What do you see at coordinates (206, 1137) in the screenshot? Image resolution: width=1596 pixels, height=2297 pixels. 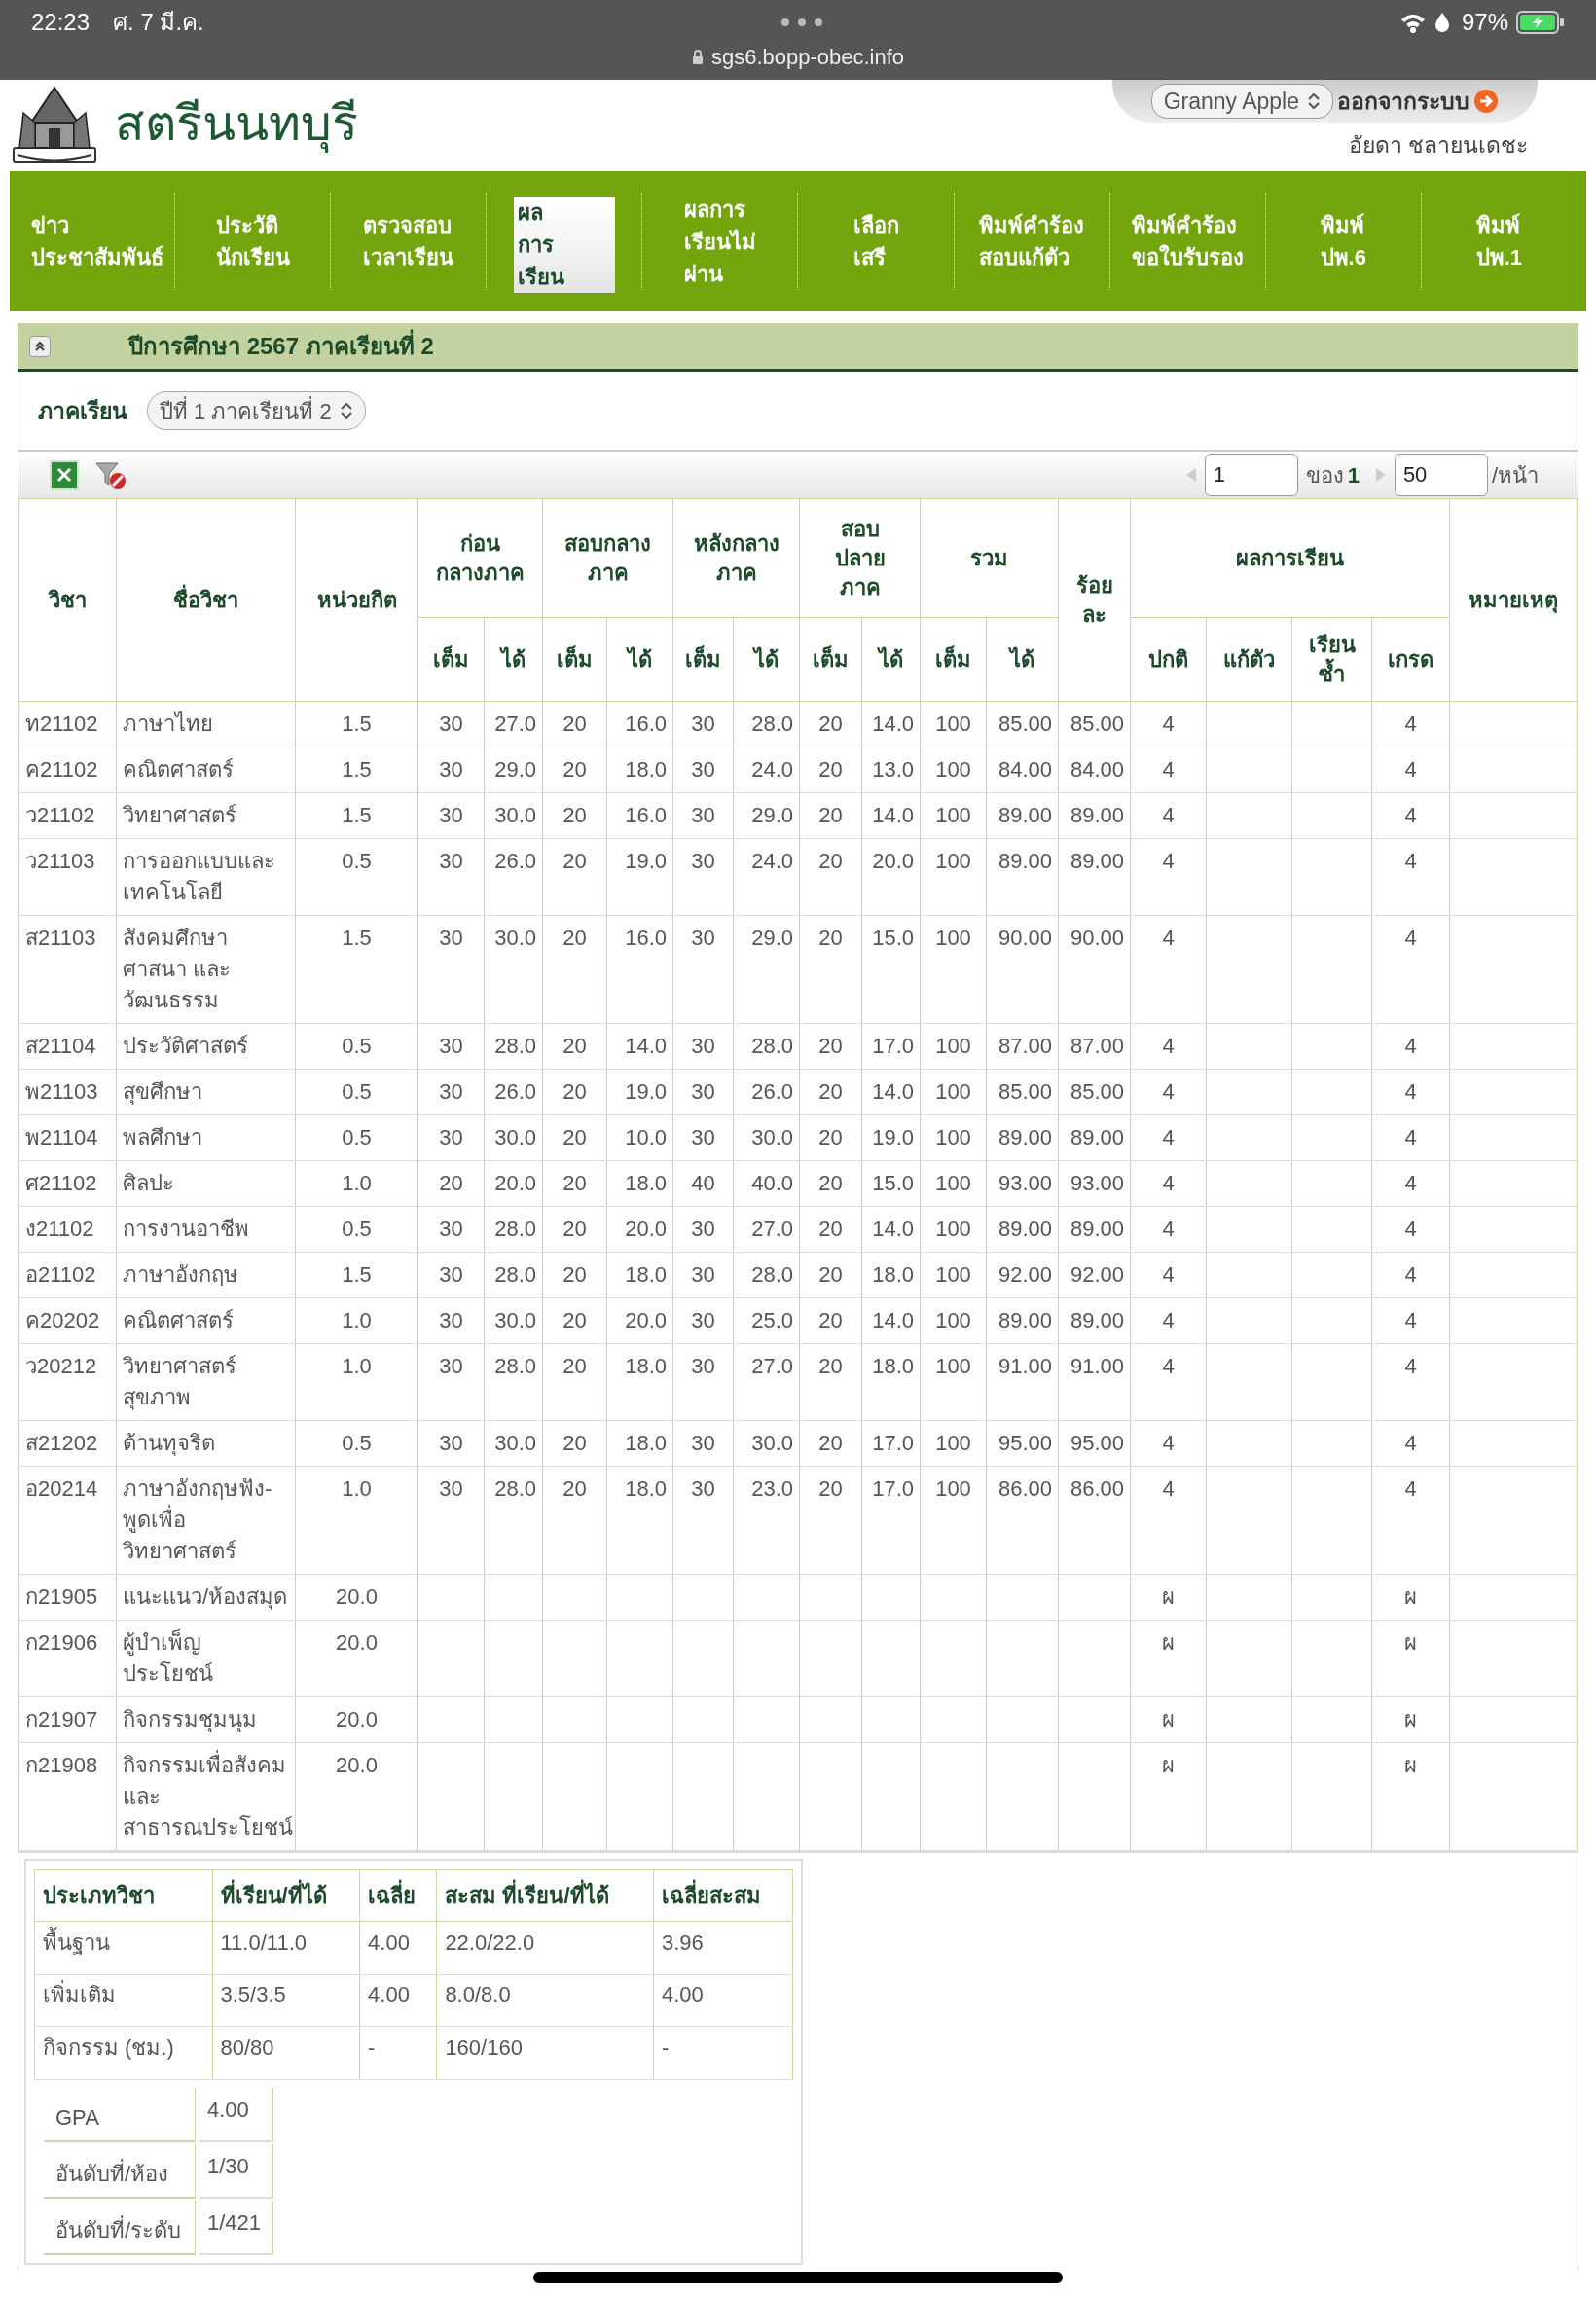 I see `table-cell: พลศึกษา` at bounding box center [206, 1137].